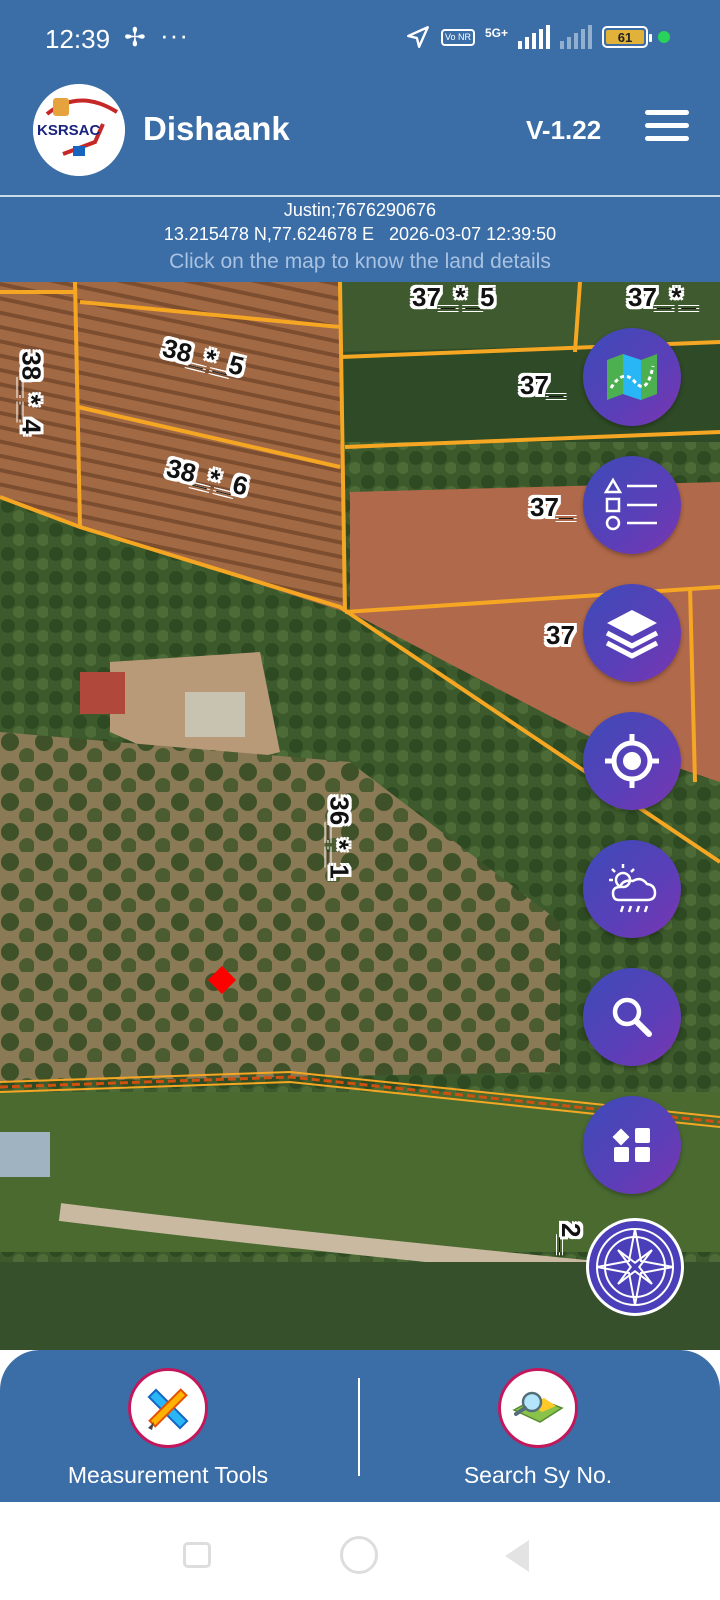 Image resolution: width=720 pixels, height=1600 pixels. I want to click on locate-button, so click(632, 761).